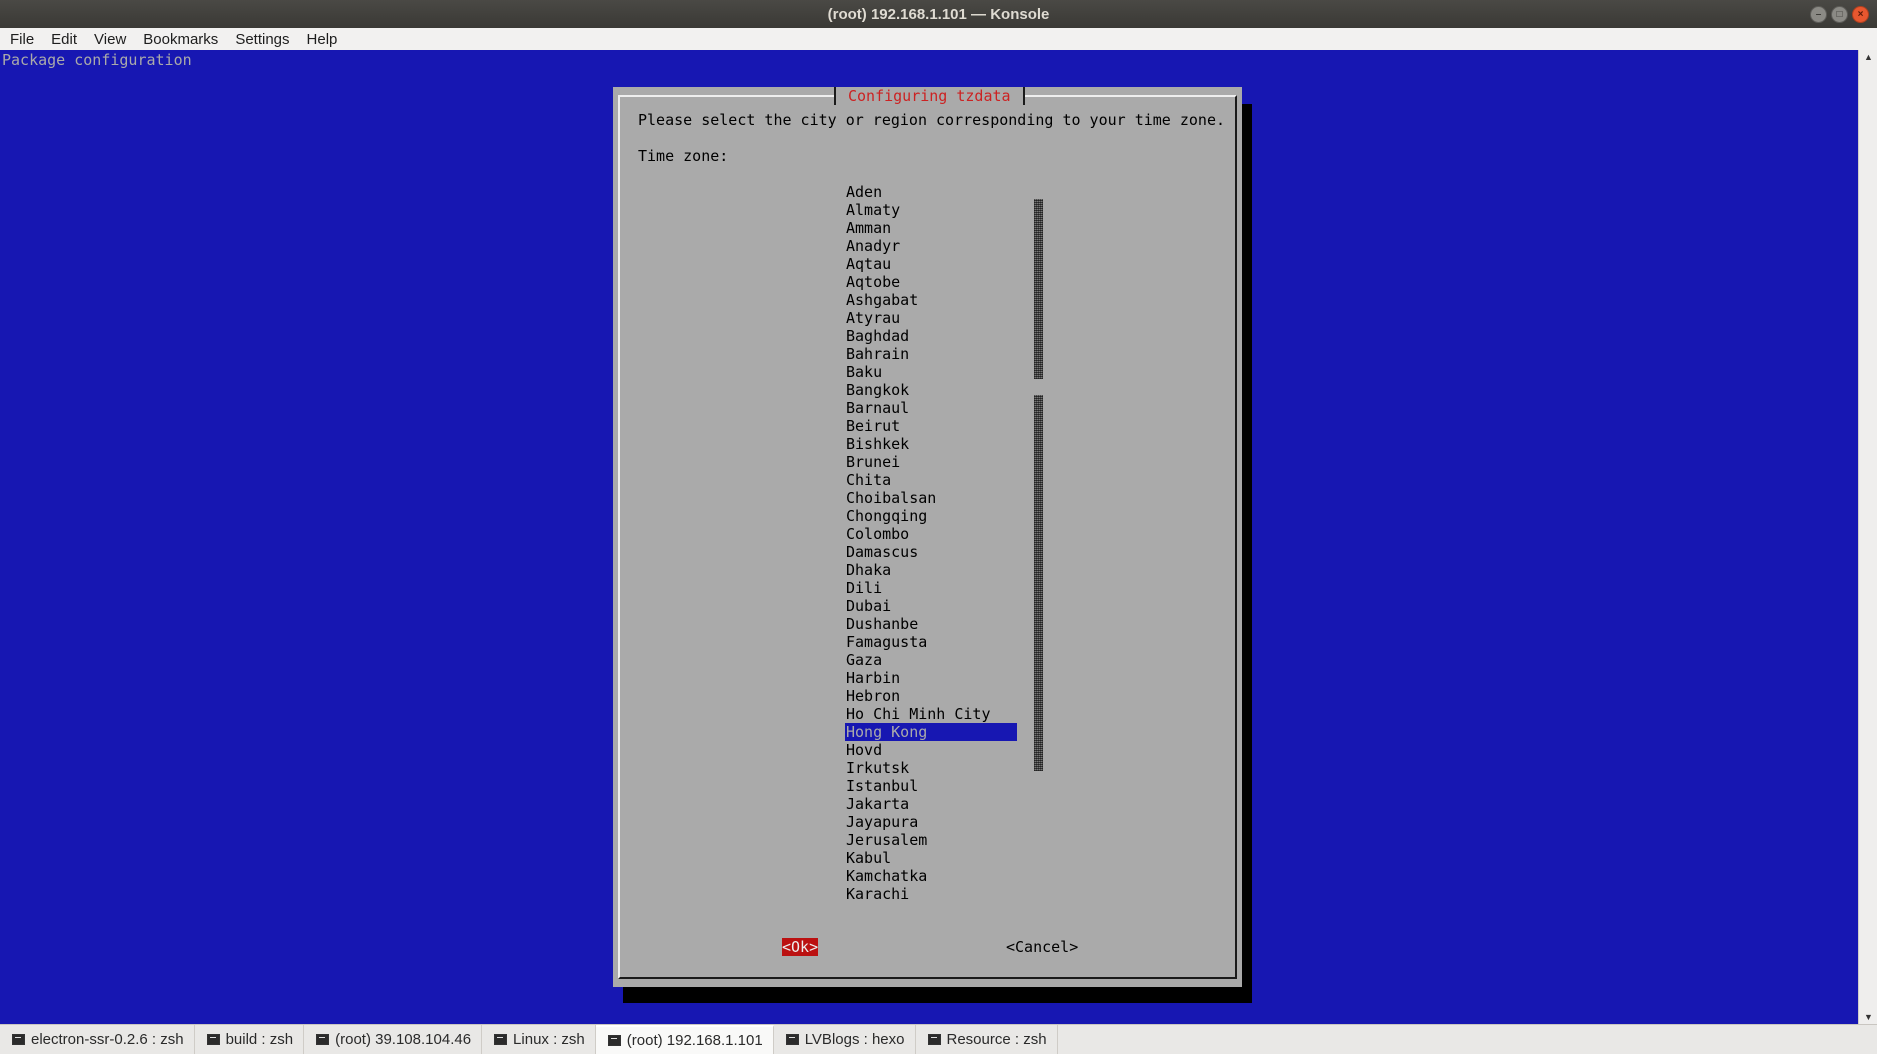 The width and height of the screenshot is (1877, 1054). What do you see at coordinates (108, 39) in the screenshot?
I see `menu-view: View` at bounding box center [108, 39].